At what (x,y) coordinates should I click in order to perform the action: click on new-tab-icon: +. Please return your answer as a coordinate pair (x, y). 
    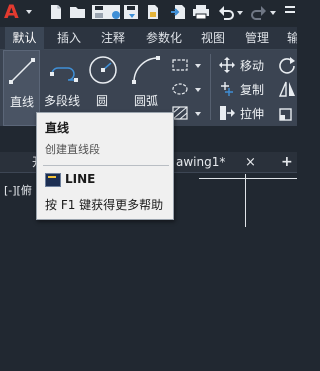
    Looking at the image, I should click on (287, 162).